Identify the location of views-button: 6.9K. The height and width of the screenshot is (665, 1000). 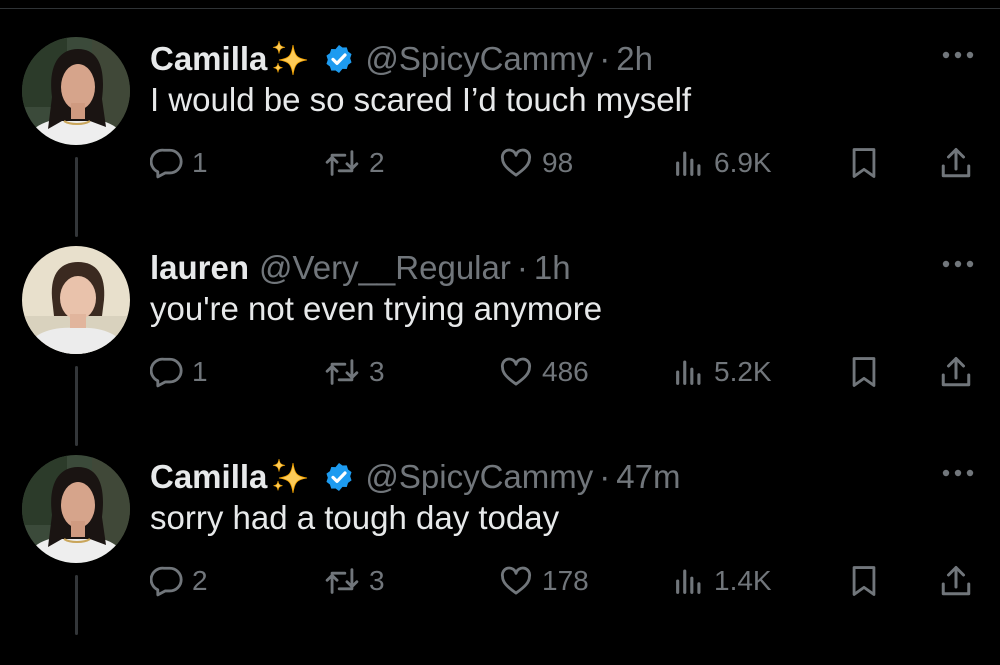
(722, 163).